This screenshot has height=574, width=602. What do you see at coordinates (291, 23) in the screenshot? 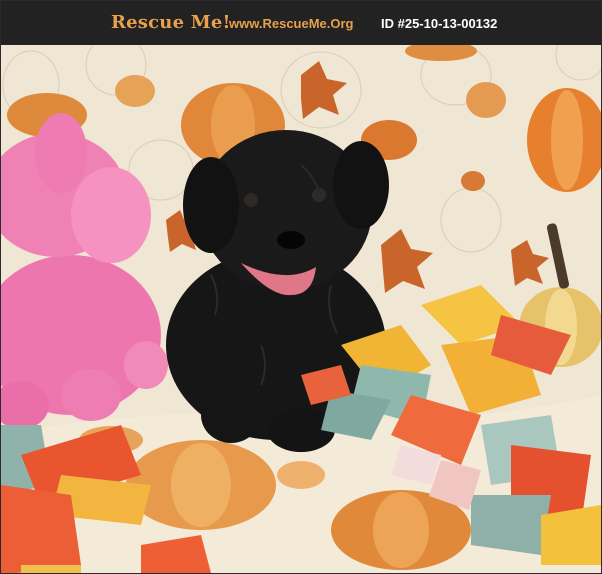
I see `site-url: www.RescueMe.Org` at bounding box center [291, 23].